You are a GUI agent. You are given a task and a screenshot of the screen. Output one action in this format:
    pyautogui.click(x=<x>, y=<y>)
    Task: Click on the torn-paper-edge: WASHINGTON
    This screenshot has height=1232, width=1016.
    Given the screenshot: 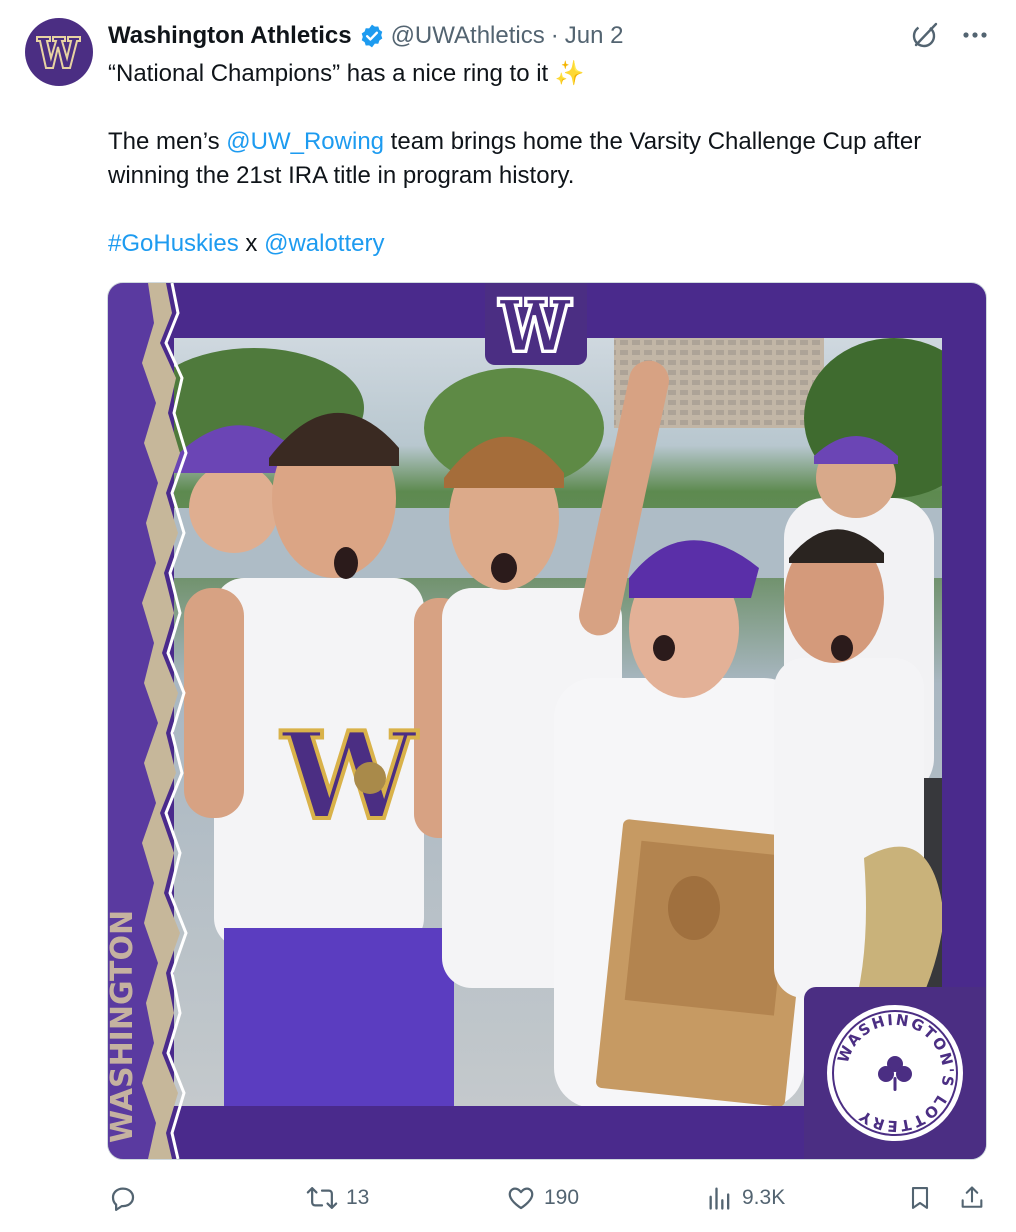 What is the action you would take?
    pyautogui.click(x=148, y=721)
    